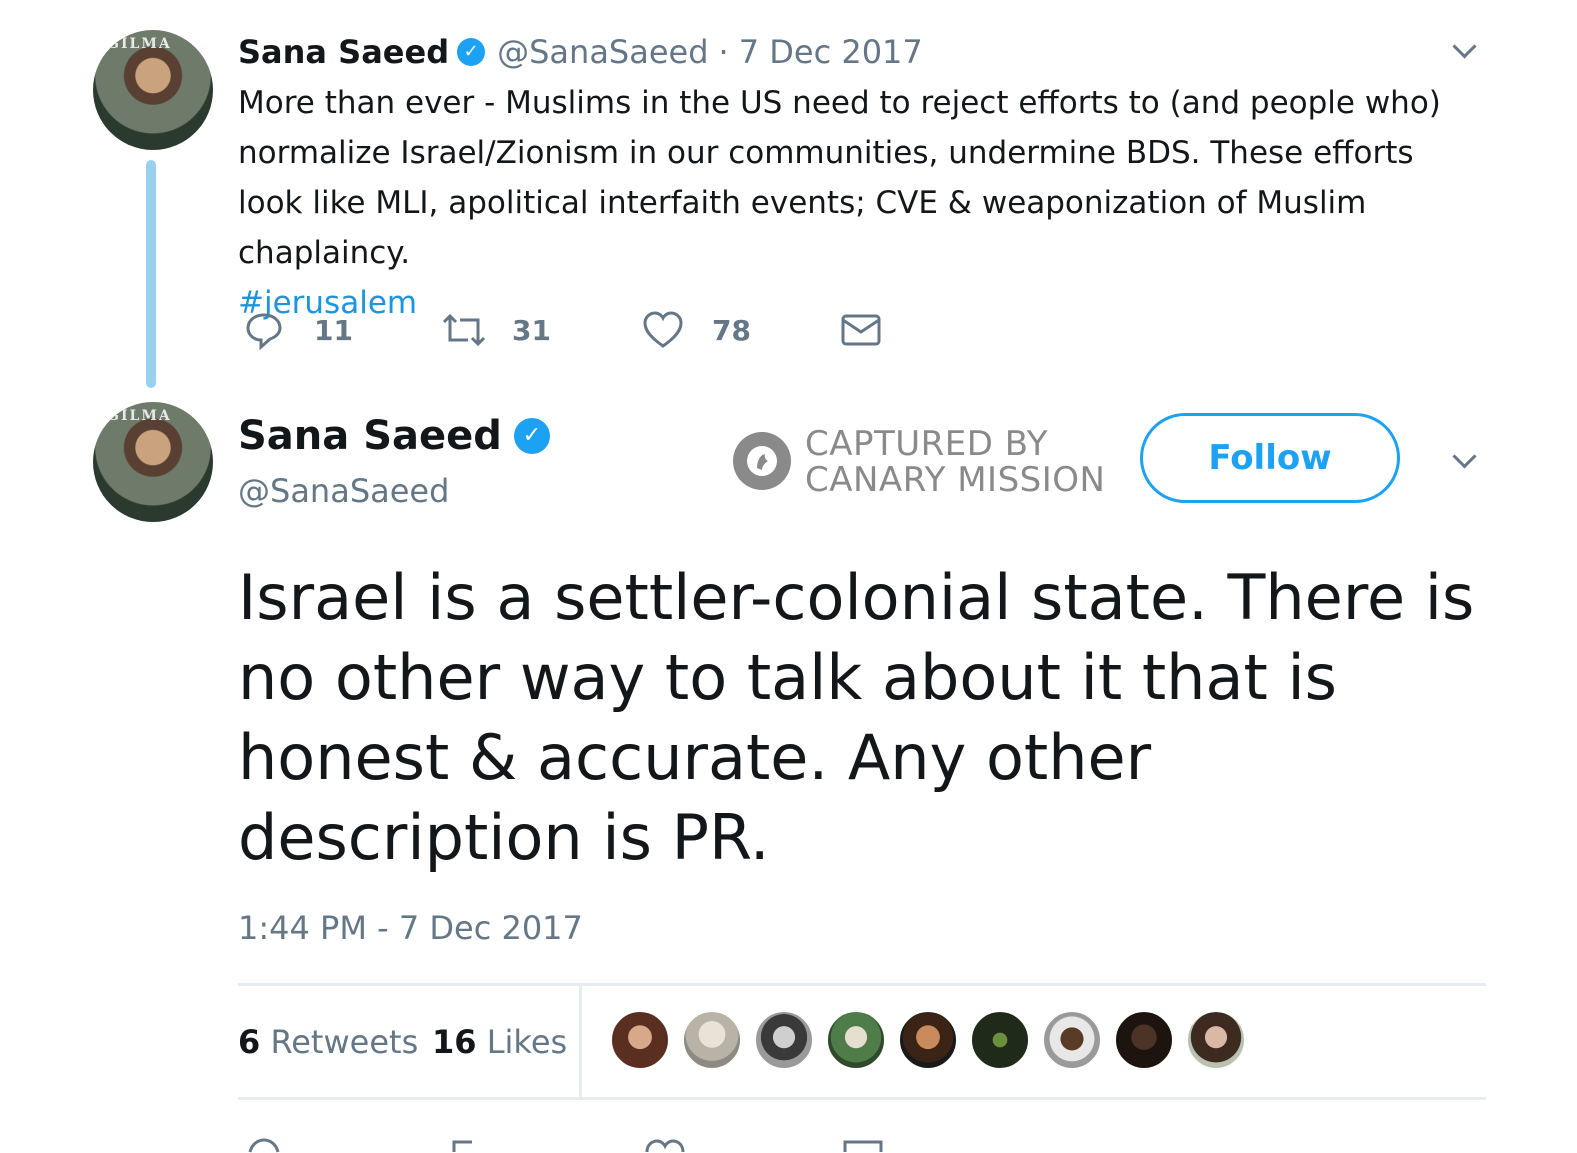 The width and height of the screenshot is (1577, 1153). Describe the element at coordinates (762, 461) in the screenshot. I see `canary-bird-icon` at that location.